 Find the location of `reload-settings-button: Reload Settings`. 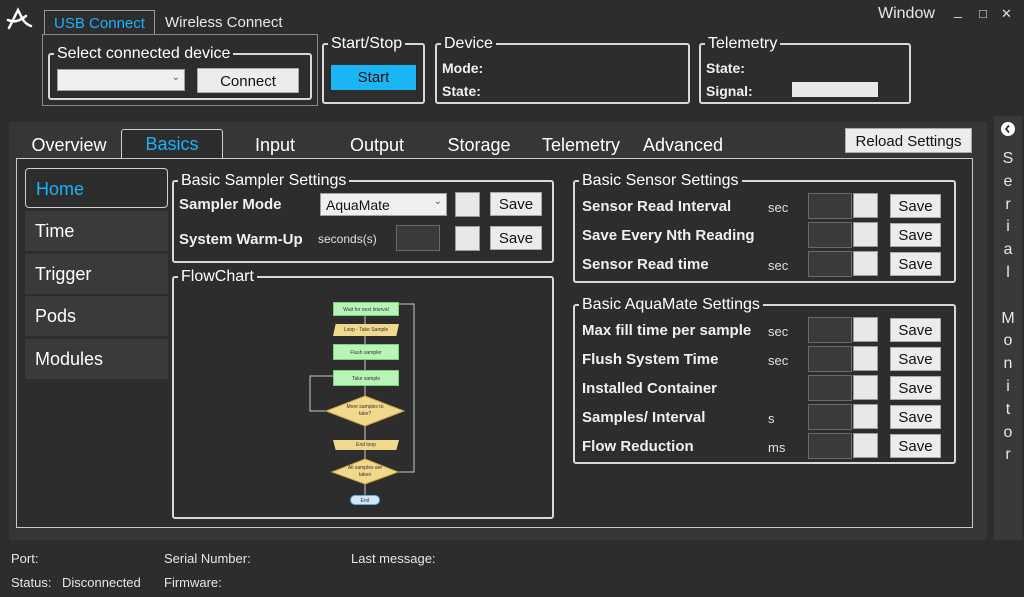

reload-settings-button: Reload Settings is located at coordinates (908, 140).